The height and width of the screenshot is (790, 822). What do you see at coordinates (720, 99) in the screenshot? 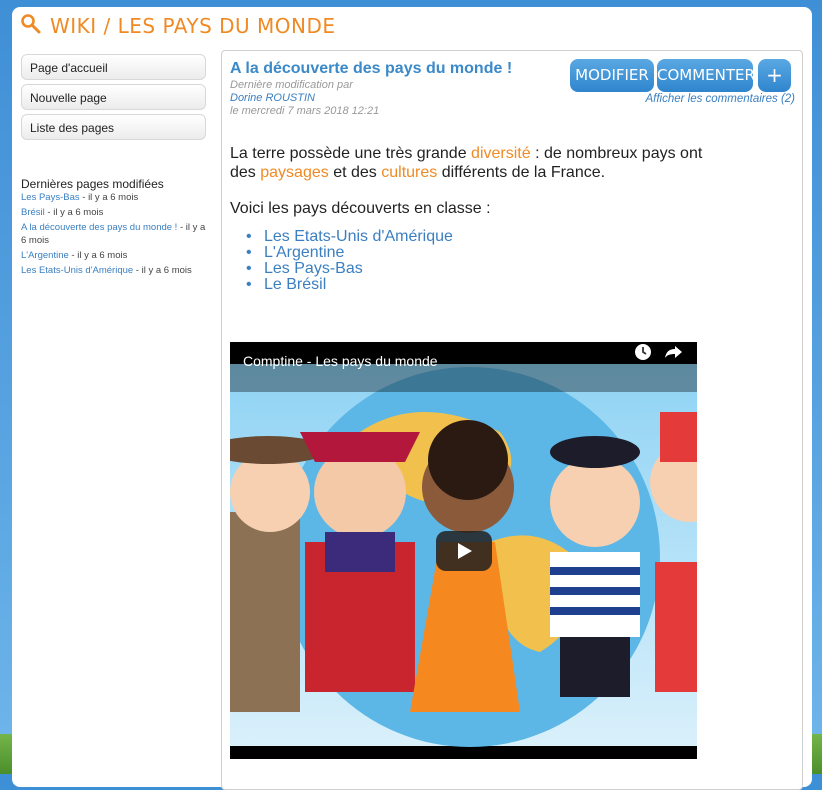
I see `show-comments-link: Afficher les commentaires (2)` at bounding box center [720, 99].